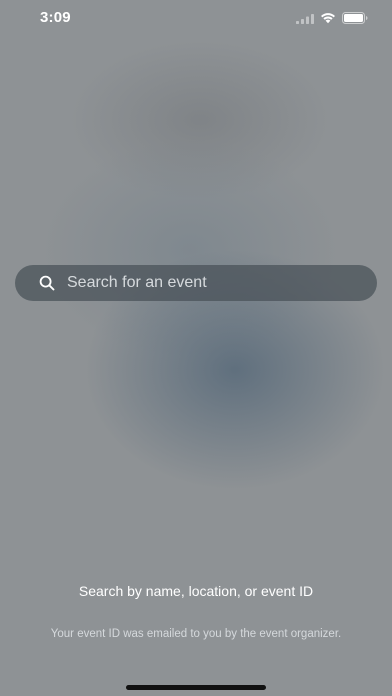  What do you see at coordinates (196, 687) in the screenshot?
I see `home-indicator` at bounding box center [196, 687].